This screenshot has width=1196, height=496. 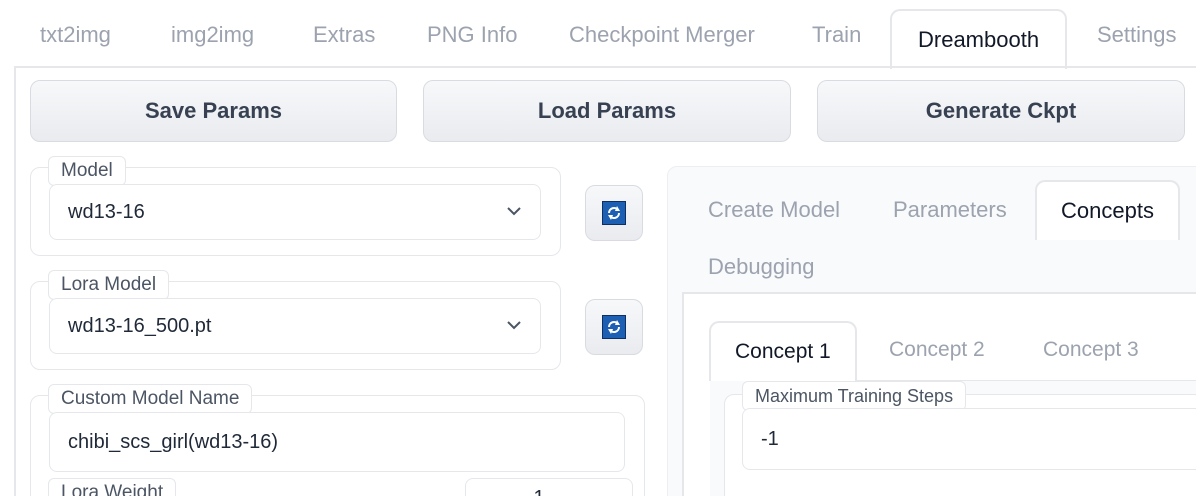 I want to click on tab-create-model: Create Model, so click(x=774, y=210).